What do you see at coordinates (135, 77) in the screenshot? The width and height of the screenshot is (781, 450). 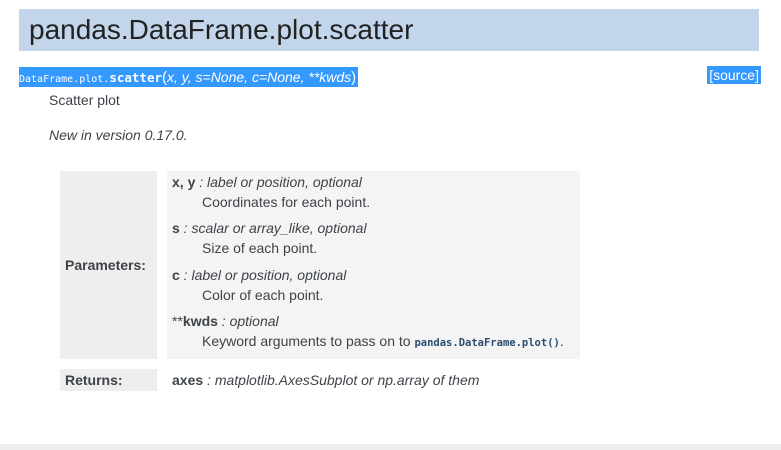 I see `signature-name: scatter` at bounding box center [135, 77].